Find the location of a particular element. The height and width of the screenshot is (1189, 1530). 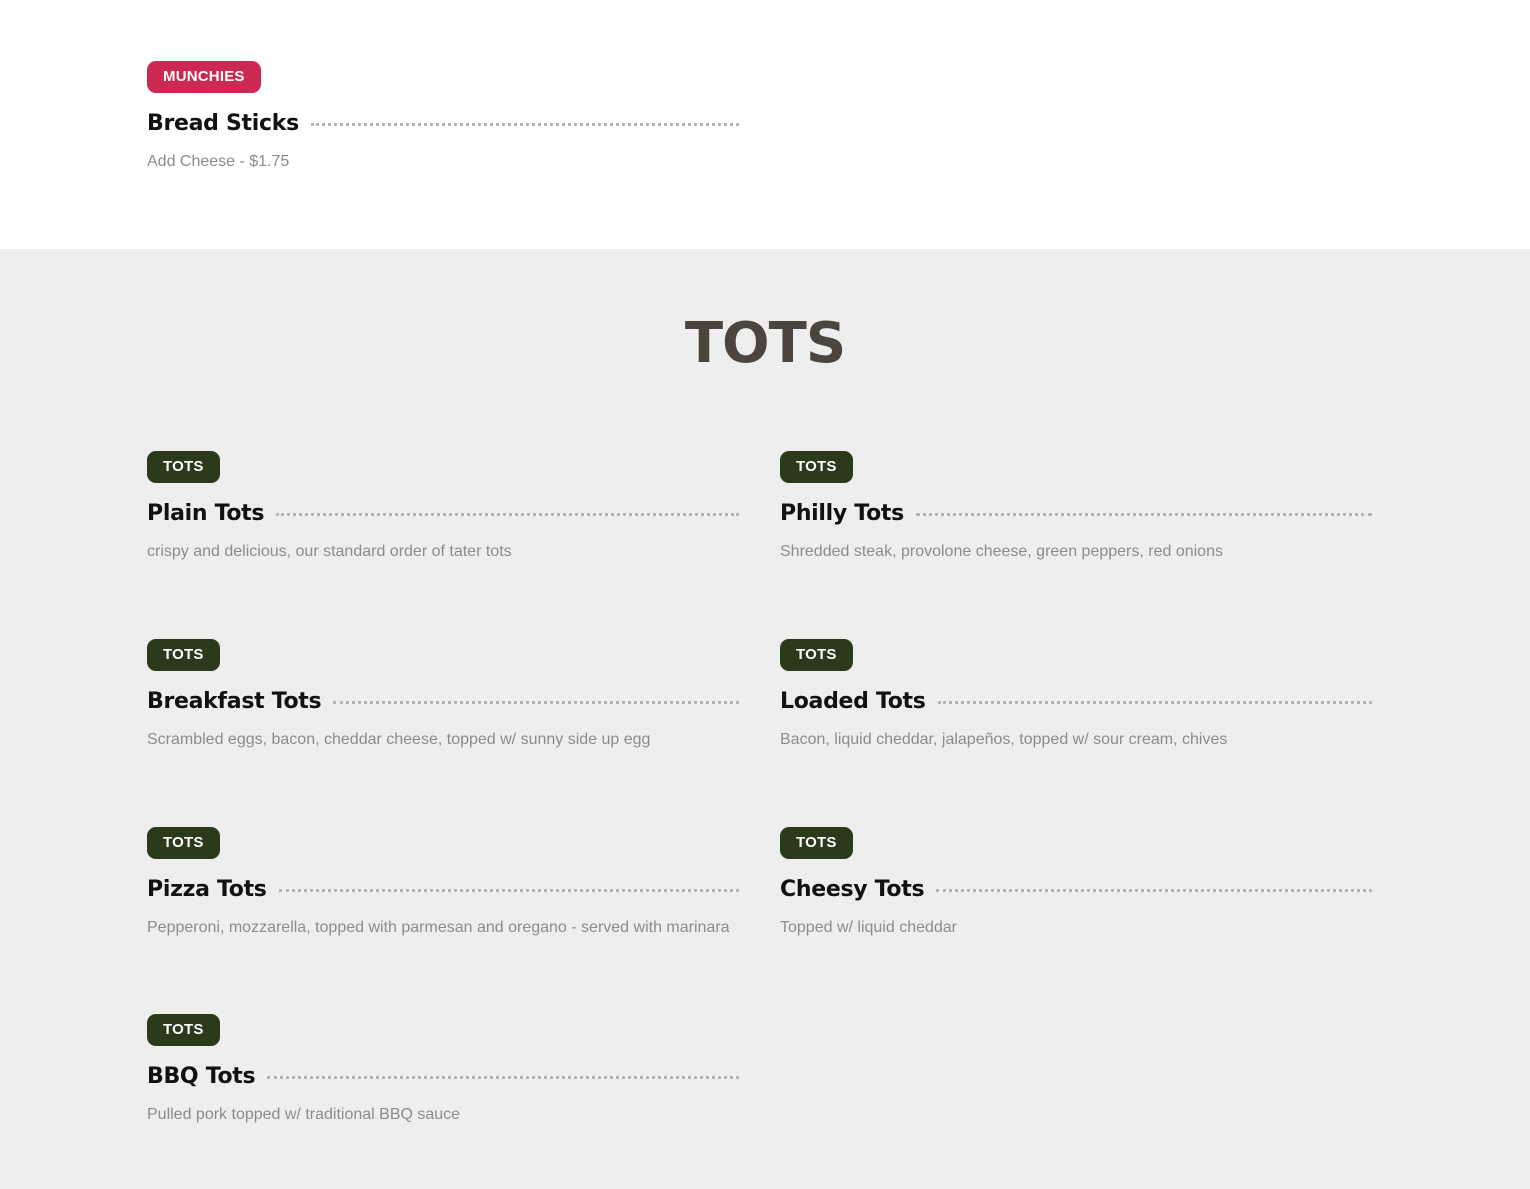

item-title: Plain Tots is located at coordinates (206, 513).